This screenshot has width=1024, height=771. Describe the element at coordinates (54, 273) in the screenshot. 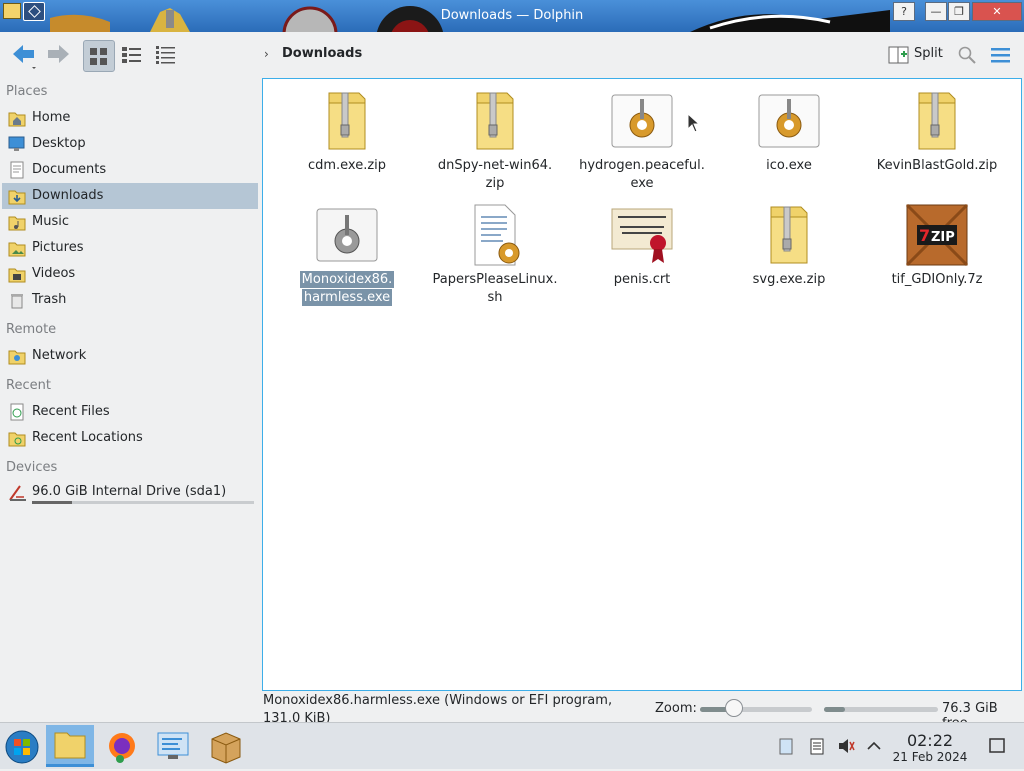

I see `sidebar-item-label: Videos` at that location.